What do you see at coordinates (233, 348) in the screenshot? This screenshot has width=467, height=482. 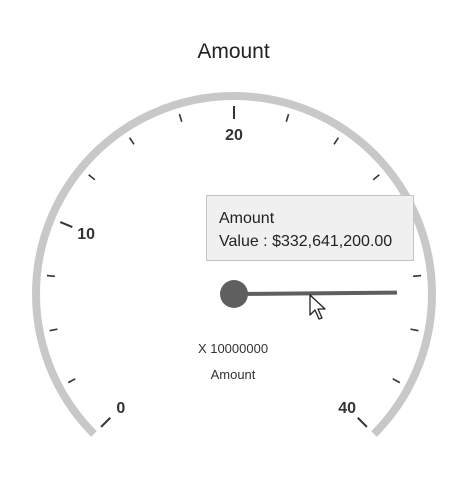 I see `gauge-scale-factor: X 10000000` at bounding box center [233, 348].